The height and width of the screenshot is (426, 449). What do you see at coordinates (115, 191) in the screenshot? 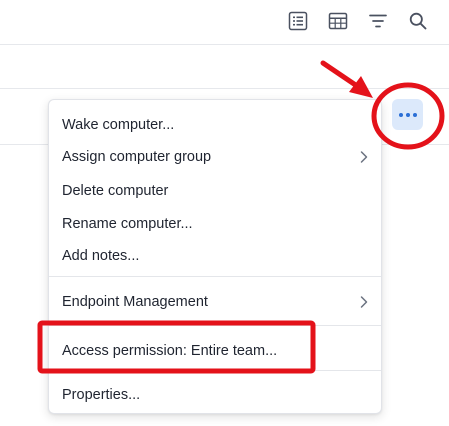
I see `menu-item-label: Delete computer` at bounding box center [115, 191].